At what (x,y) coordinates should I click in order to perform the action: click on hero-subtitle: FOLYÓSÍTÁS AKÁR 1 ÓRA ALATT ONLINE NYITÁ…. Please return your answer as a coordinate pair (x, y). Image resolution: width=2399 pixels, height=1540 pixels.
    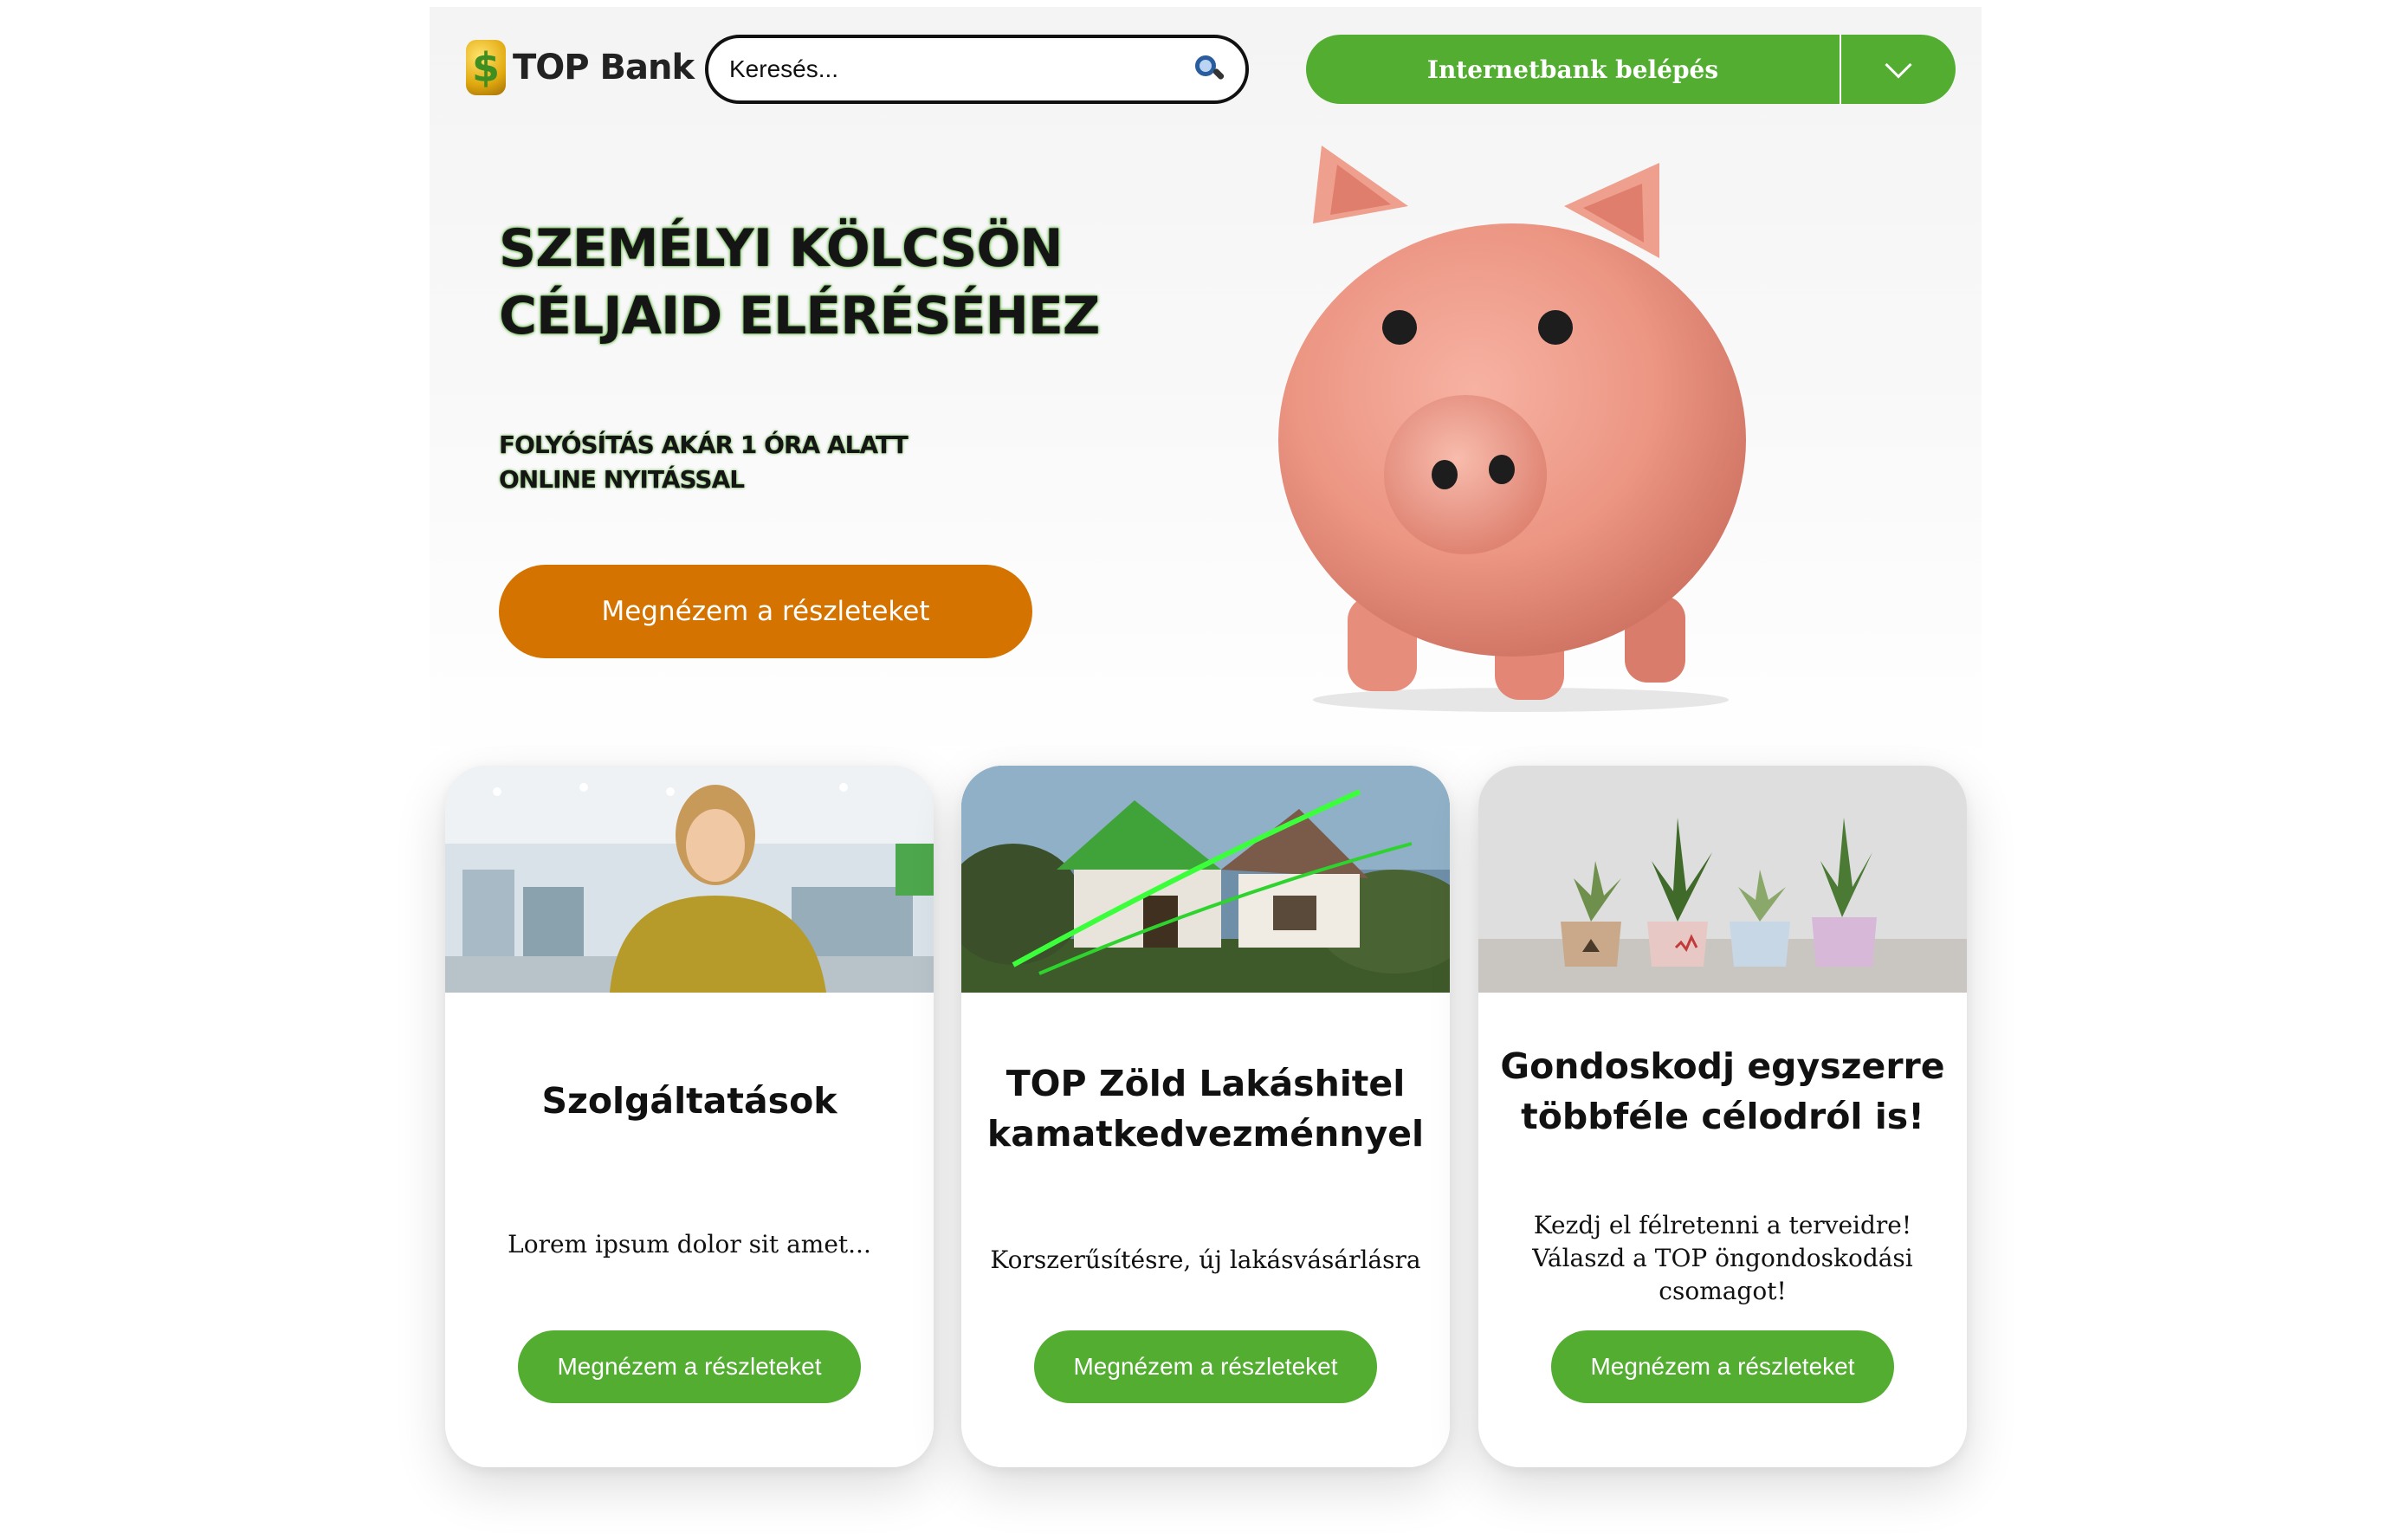
    Looking at the image, I should click on (704, 462).